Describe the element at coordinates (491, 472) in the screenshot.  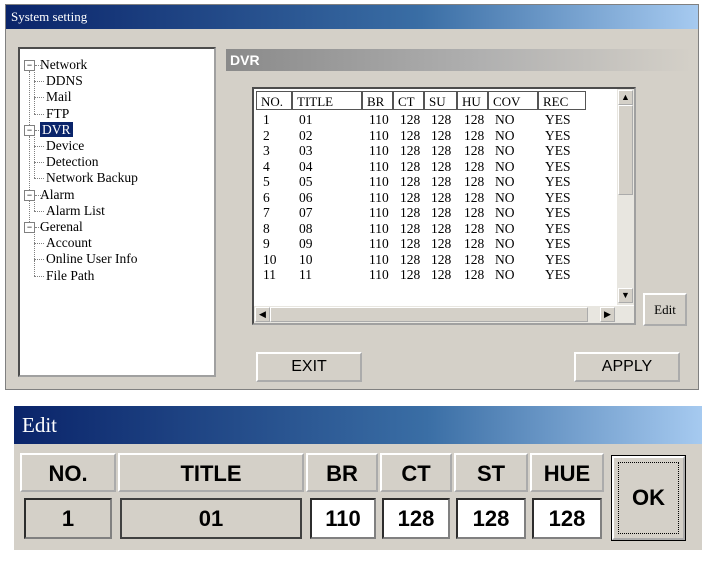
I see `st-header: ST` at that location.